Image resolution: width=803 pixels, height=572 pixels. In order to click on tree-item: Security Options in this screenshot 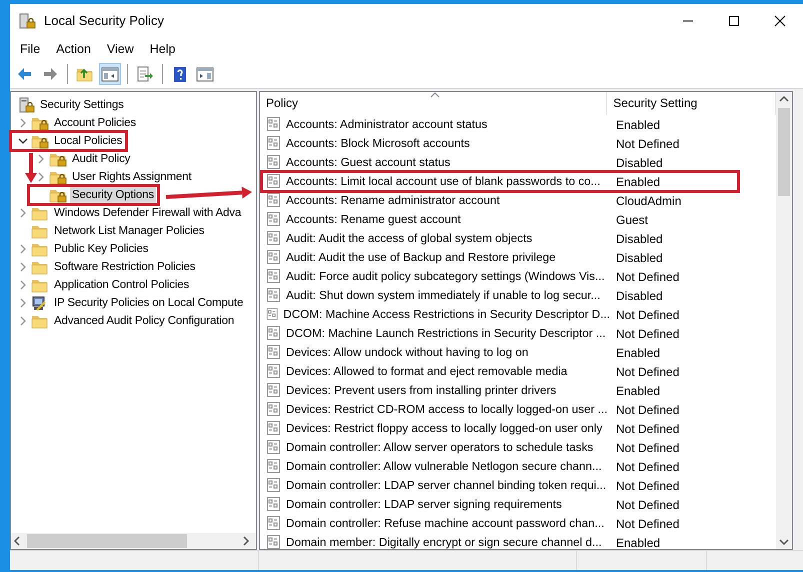, I will do `click(113, 195)`.